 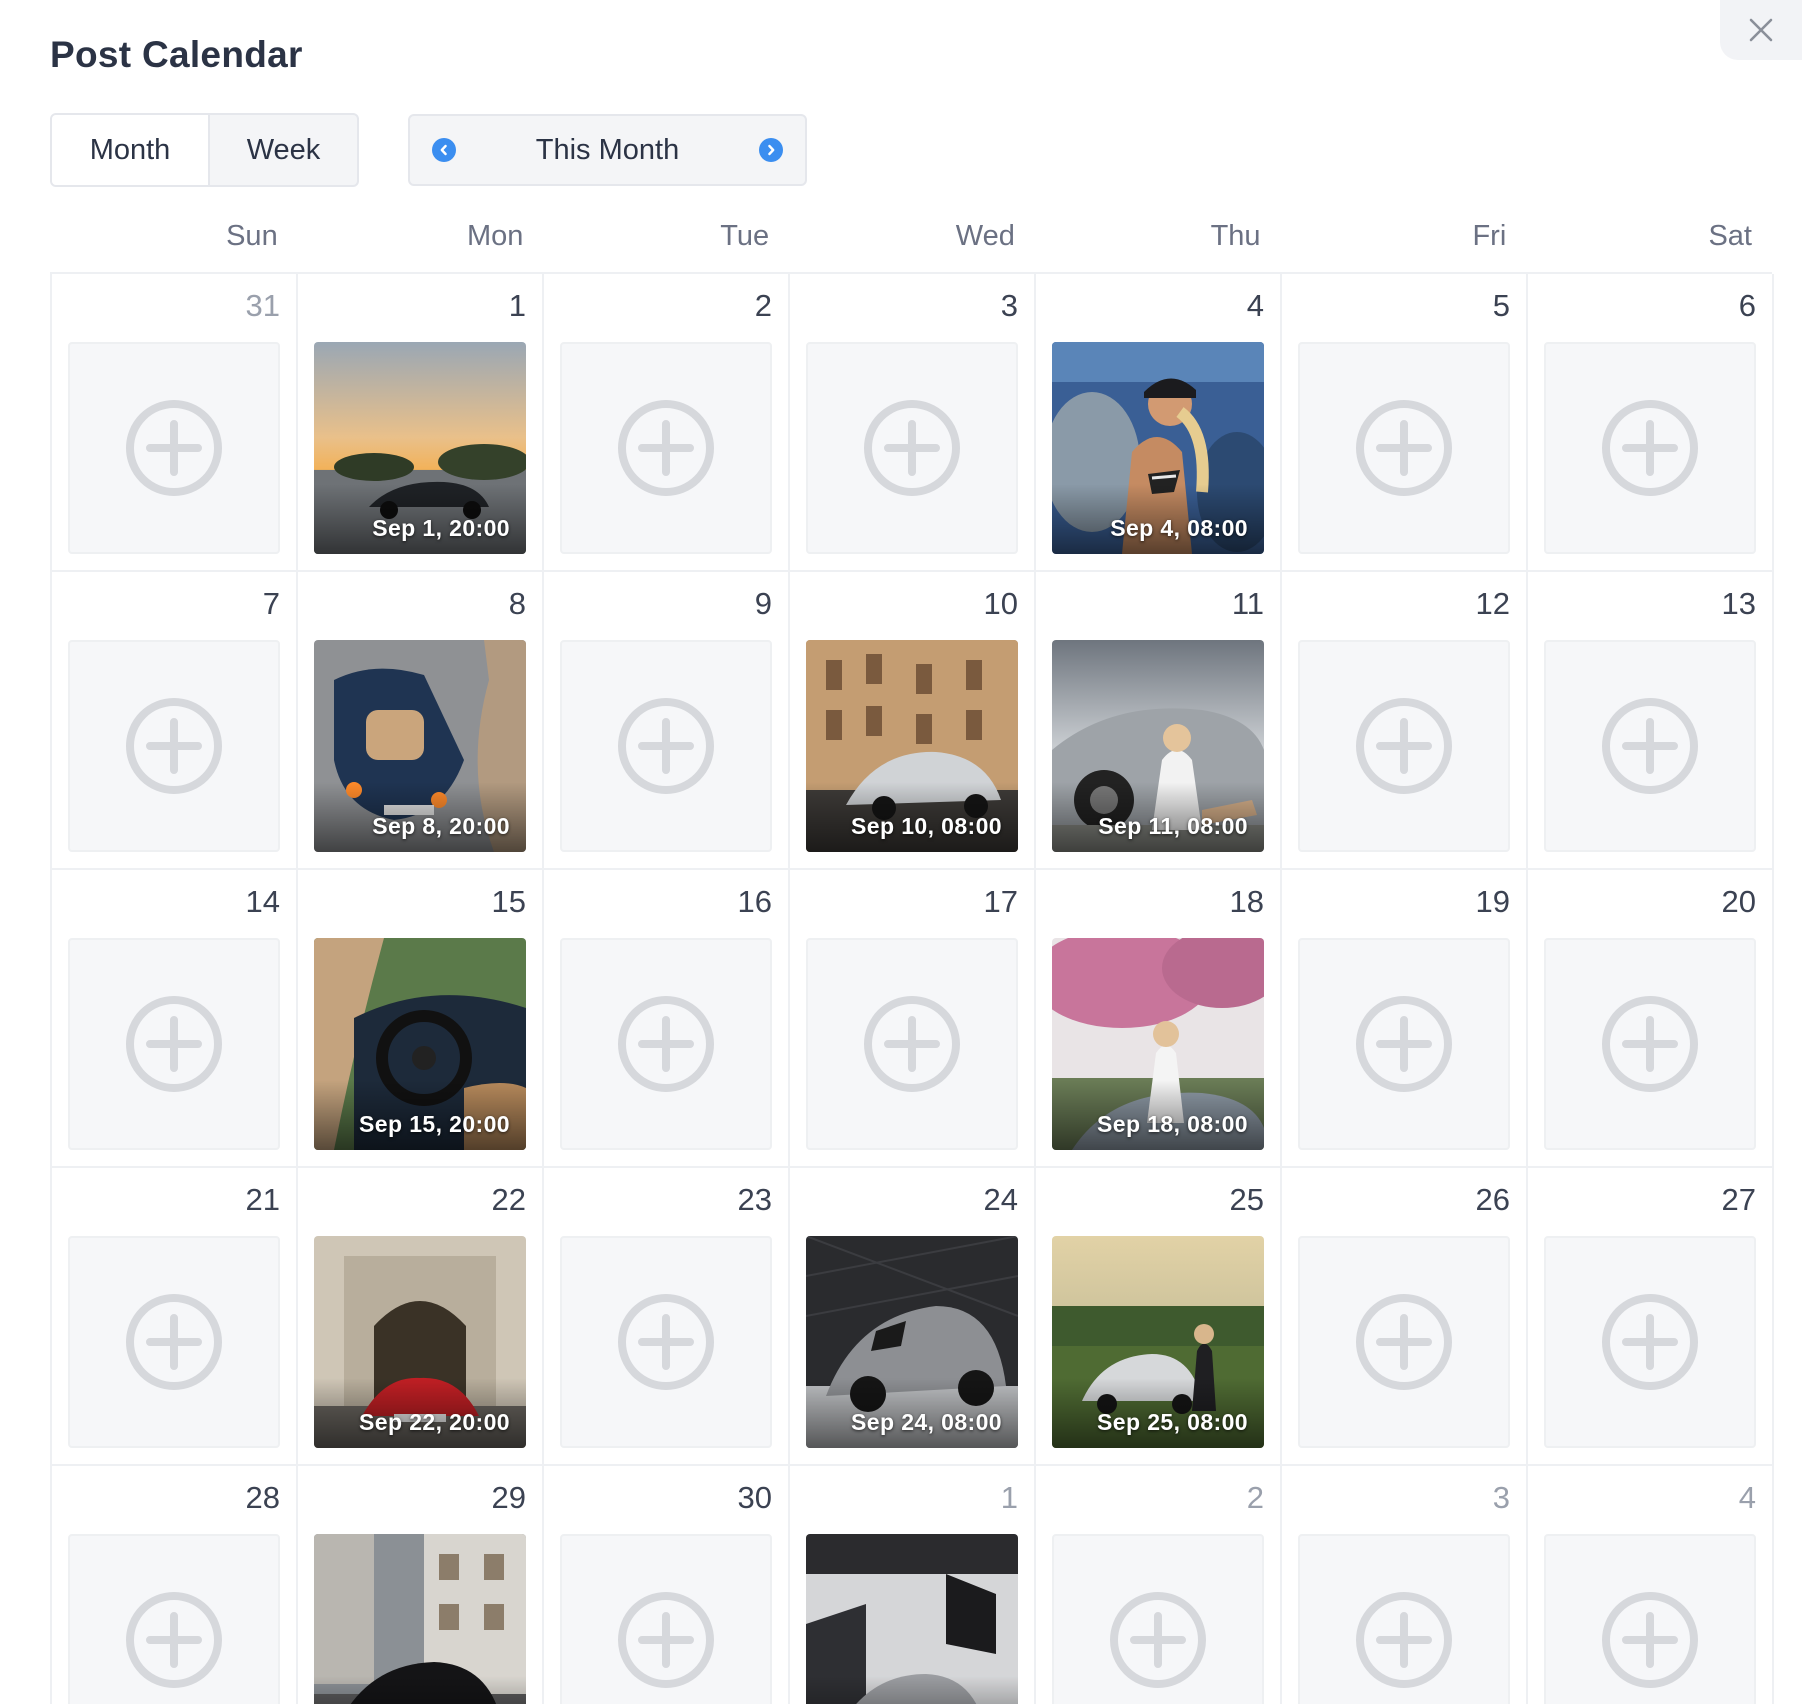 What do you see at coordinates (1246, 1199) in the screenshot?
I see `day-number: 25` at bounding box center [1246, 1199].